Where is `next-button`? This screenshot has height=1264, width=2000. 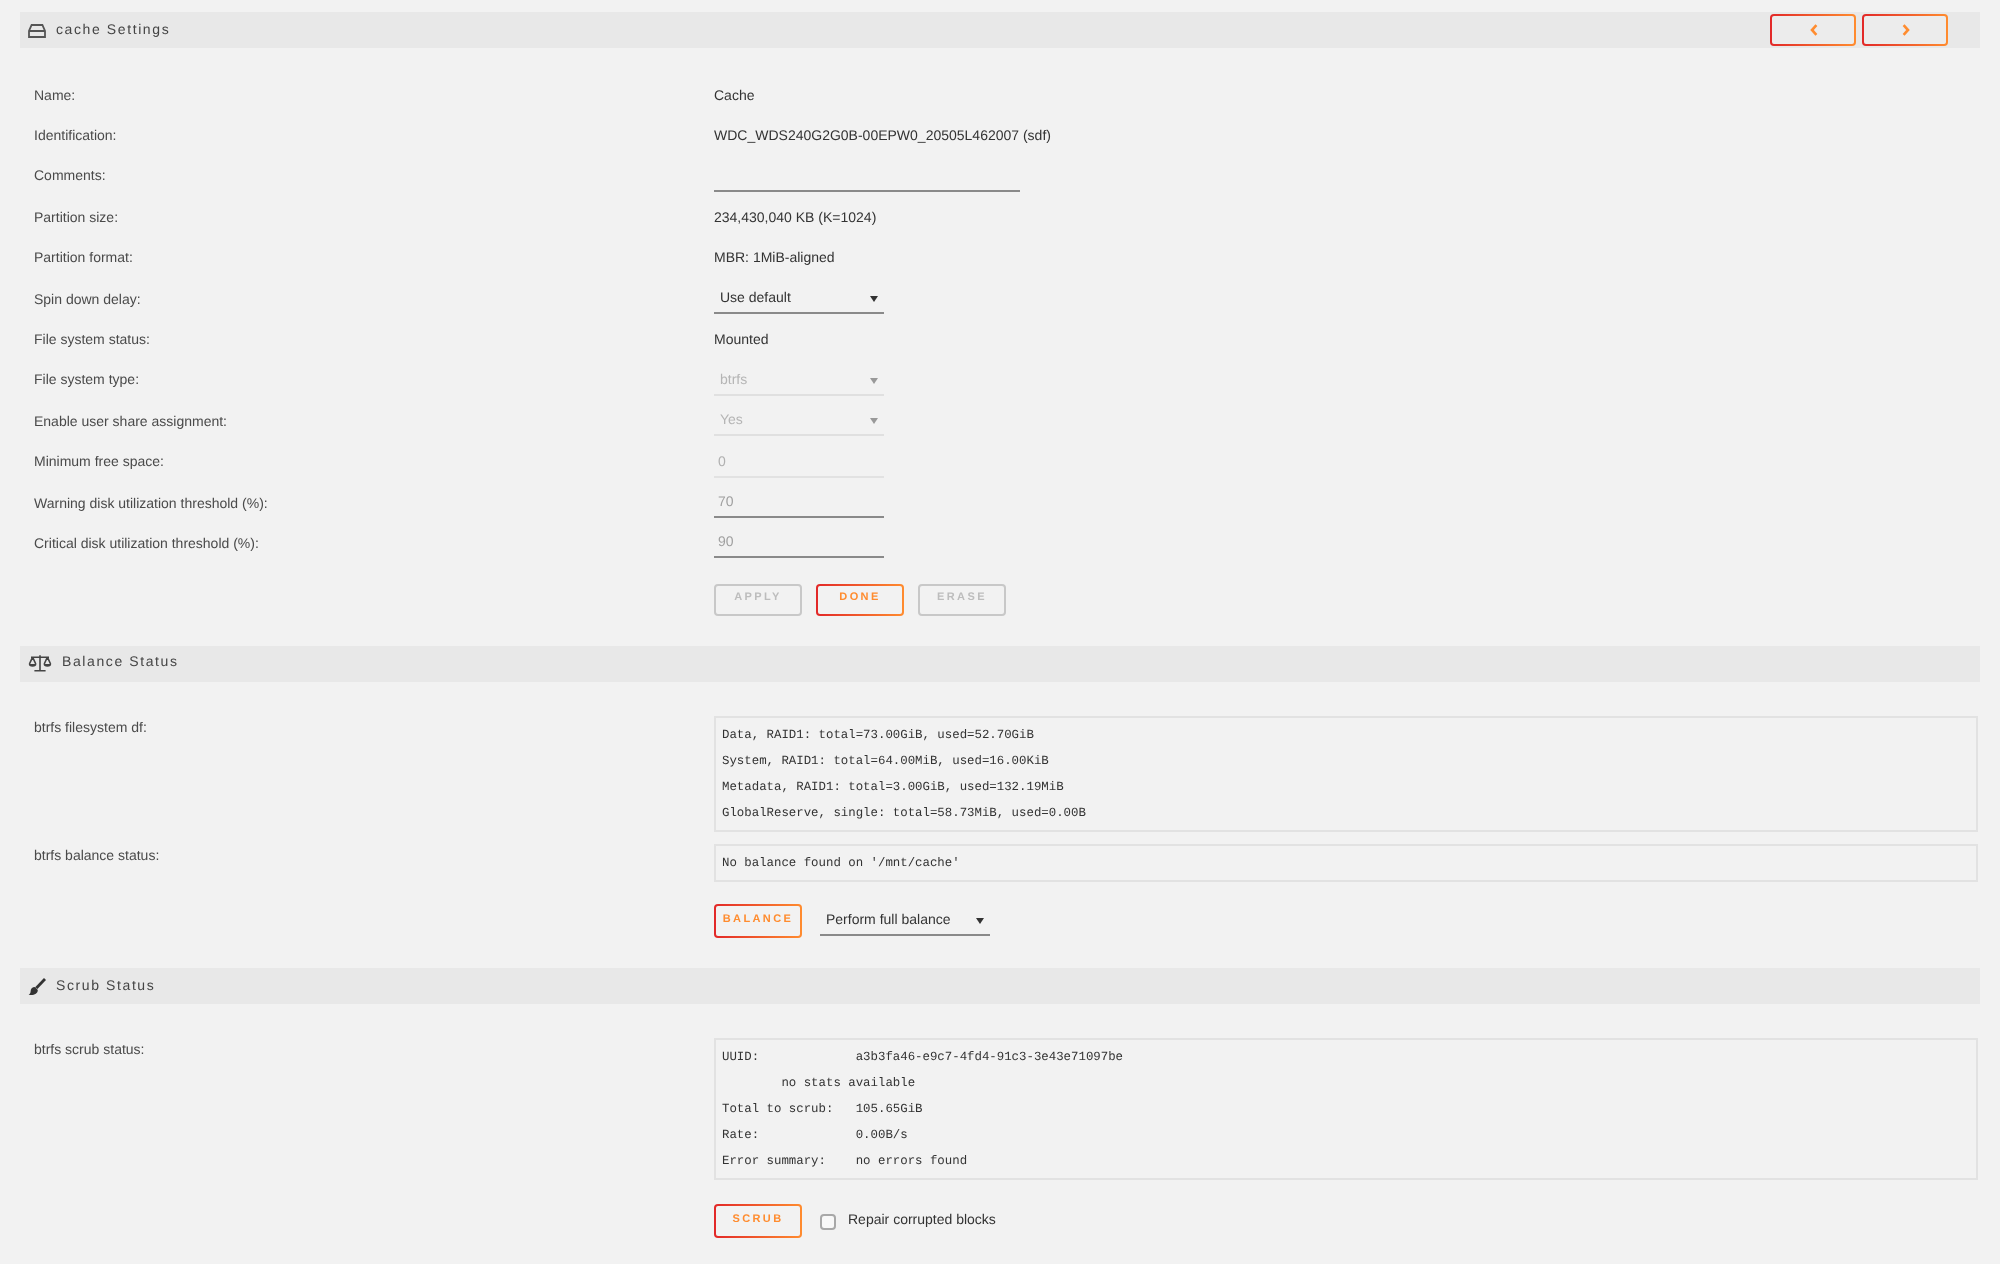 next-button is located at coordinates (1905, 30).